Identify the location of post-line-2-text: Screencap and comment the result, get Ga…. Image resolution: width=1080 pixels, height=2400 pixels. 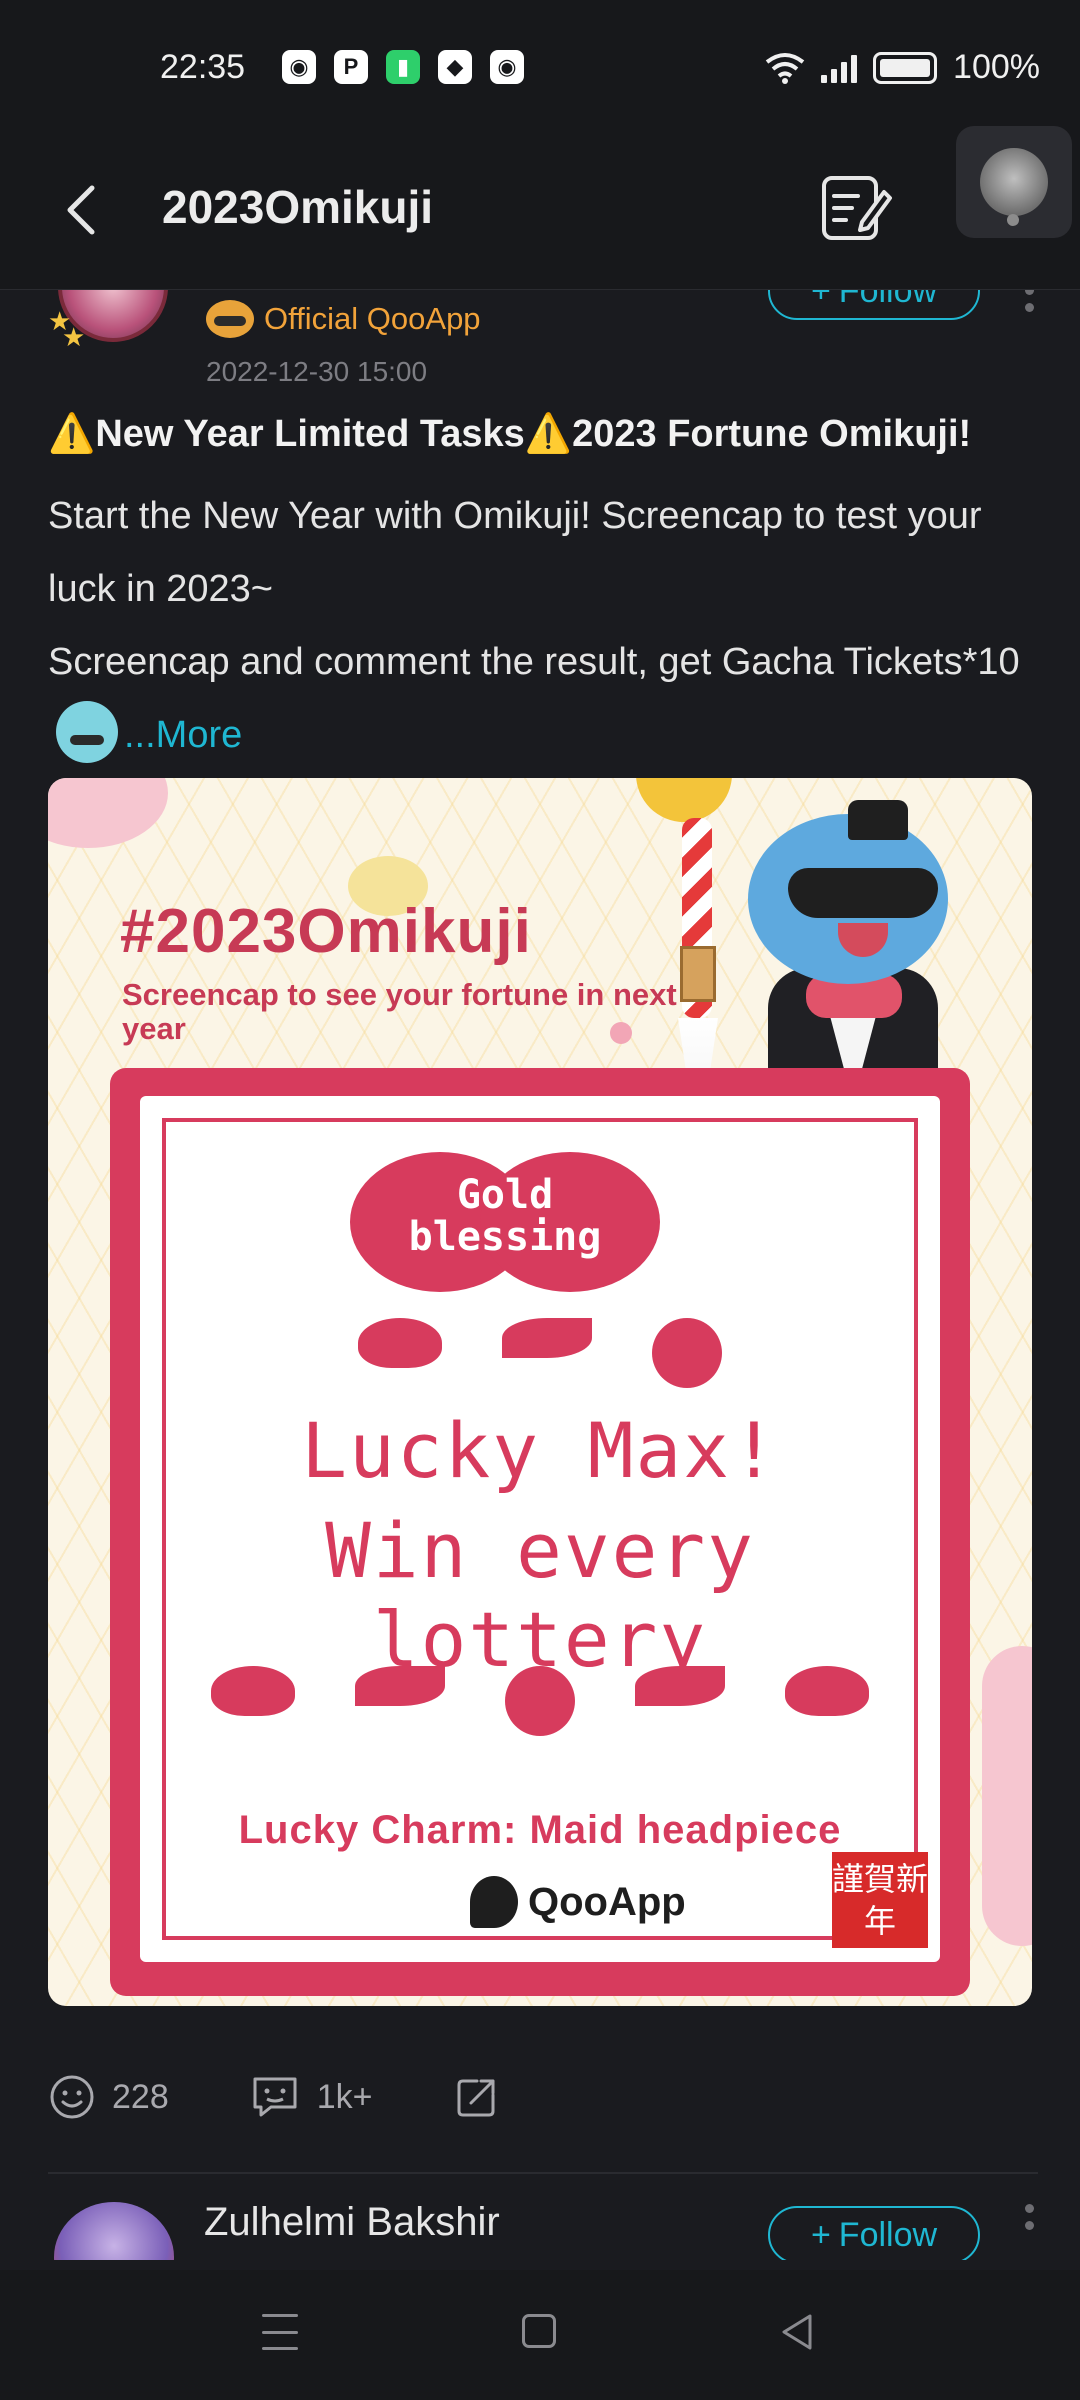
(534, 662).